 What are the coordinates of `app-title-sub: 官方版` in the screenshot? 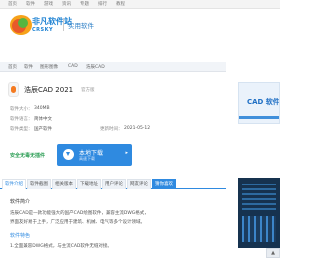 It's located at (88, 90).